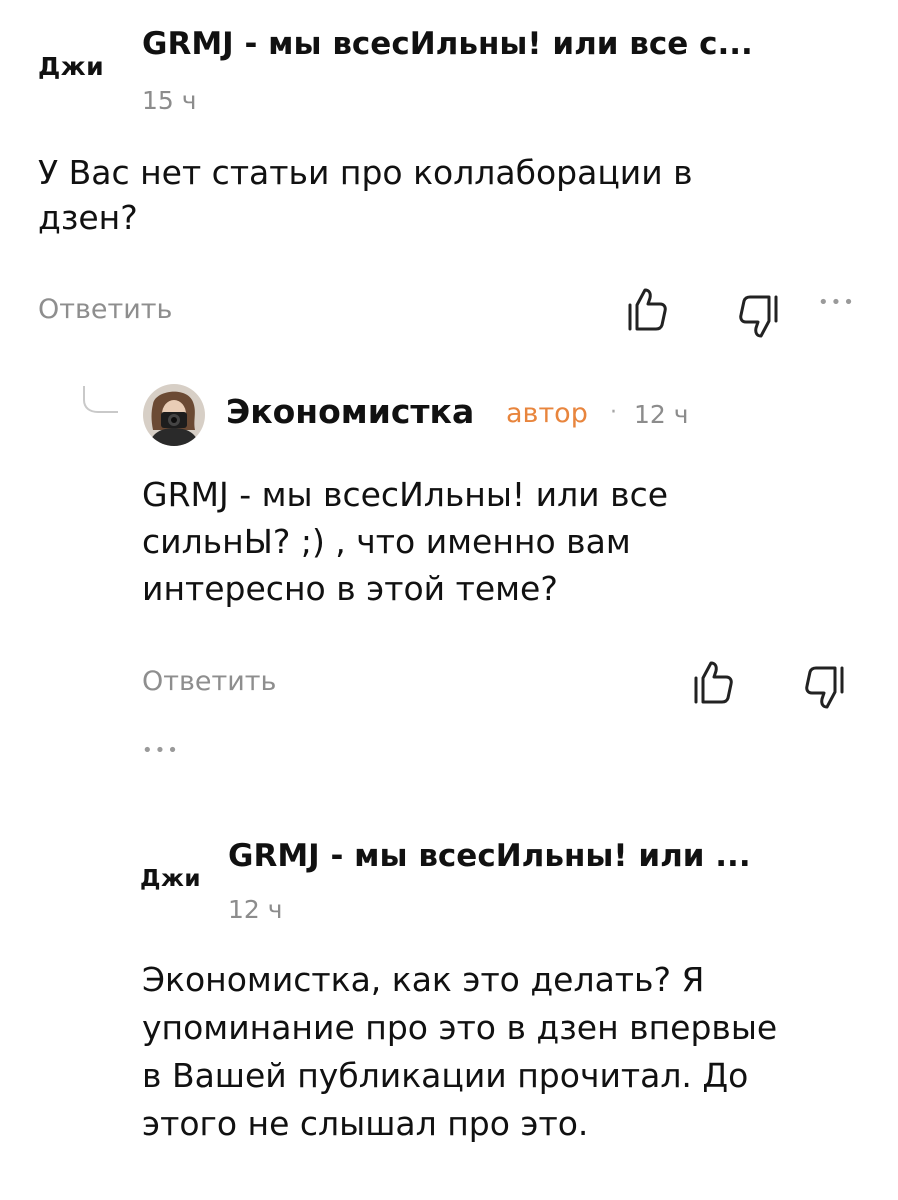  Describe the element at coordinates (365, 172) in the screenshot. I see `comment-text-line: У Вас нет статьи про коллаборации в` at that location.